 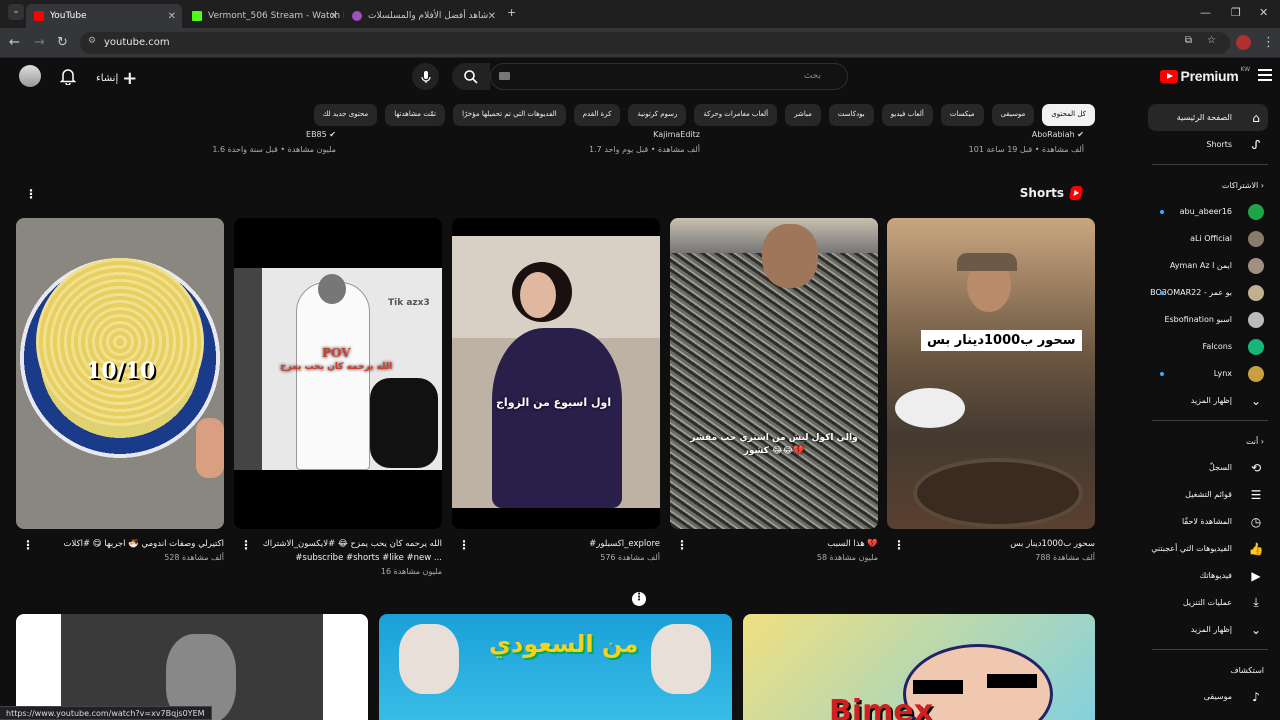 What do you see at coordinates (1210, 211) in the screenshot?
I see `sidebar-subscription-item: abu_abeer16` at bounding box center [1210, 211].